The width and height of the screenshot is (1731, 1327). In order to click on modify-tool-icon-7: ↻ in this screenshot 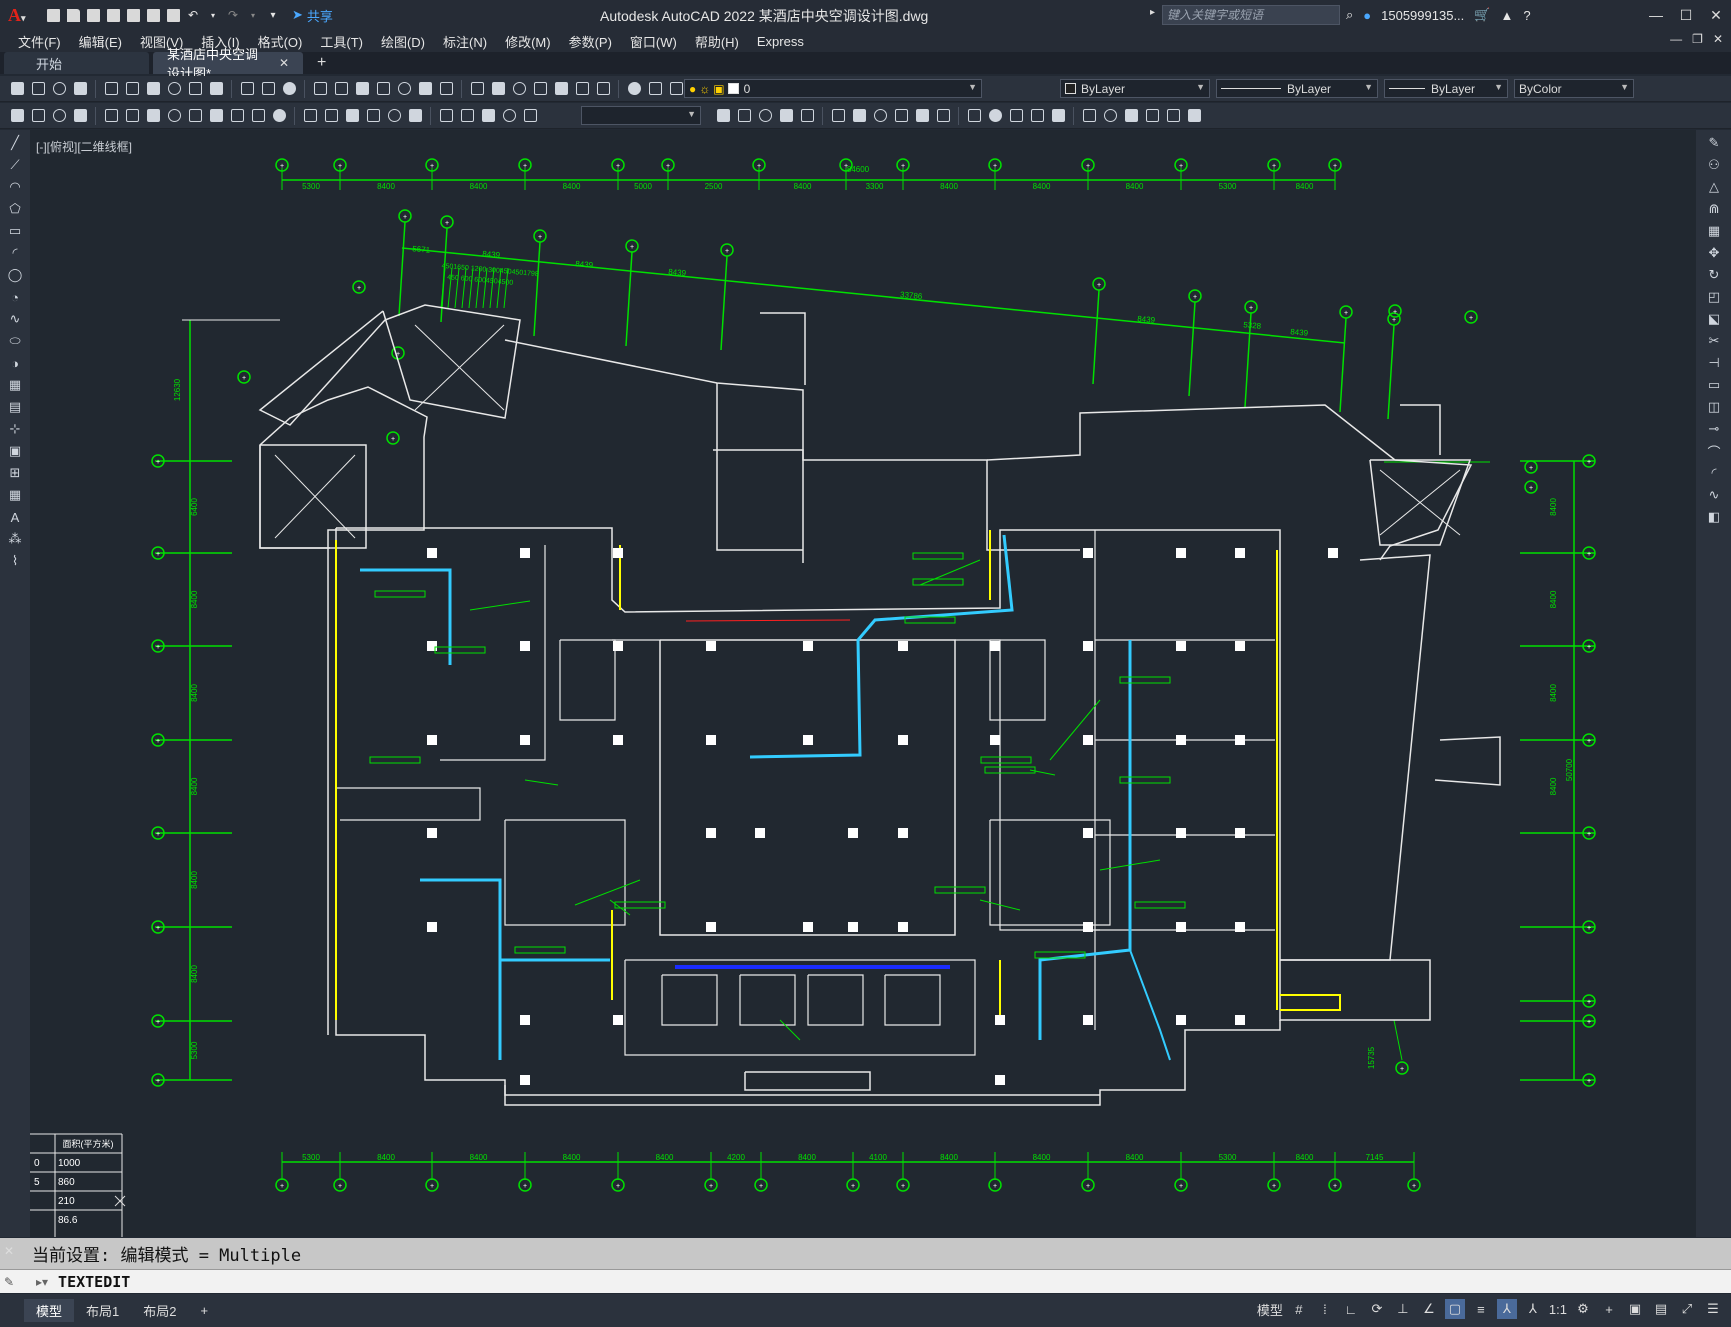, I will do `click(1714, 275)`.